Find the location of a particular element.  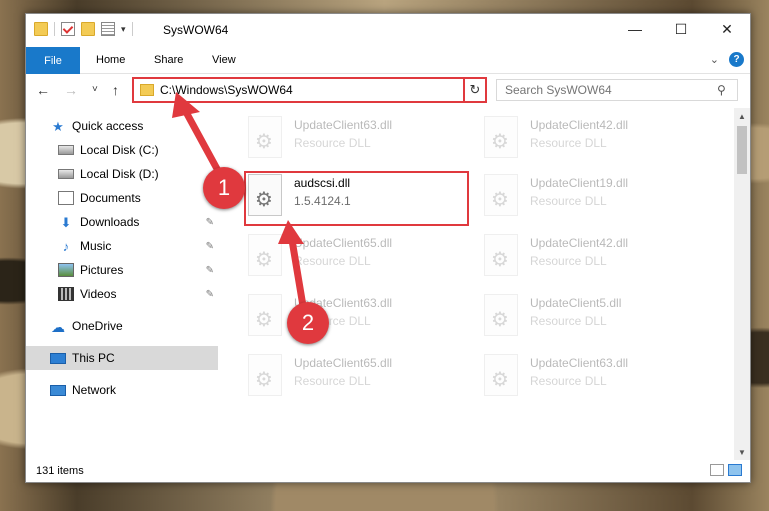

details-view-icon is located at coordinates (717, 470).